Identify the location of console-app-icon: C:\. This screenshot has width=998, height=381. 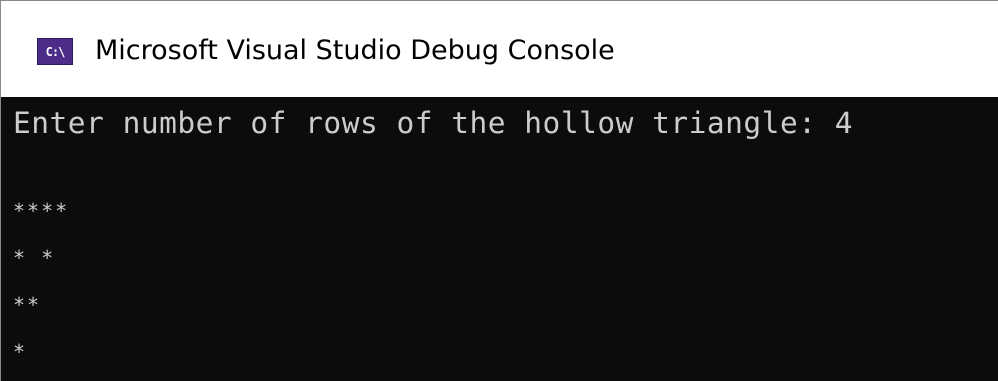
(55, 51).